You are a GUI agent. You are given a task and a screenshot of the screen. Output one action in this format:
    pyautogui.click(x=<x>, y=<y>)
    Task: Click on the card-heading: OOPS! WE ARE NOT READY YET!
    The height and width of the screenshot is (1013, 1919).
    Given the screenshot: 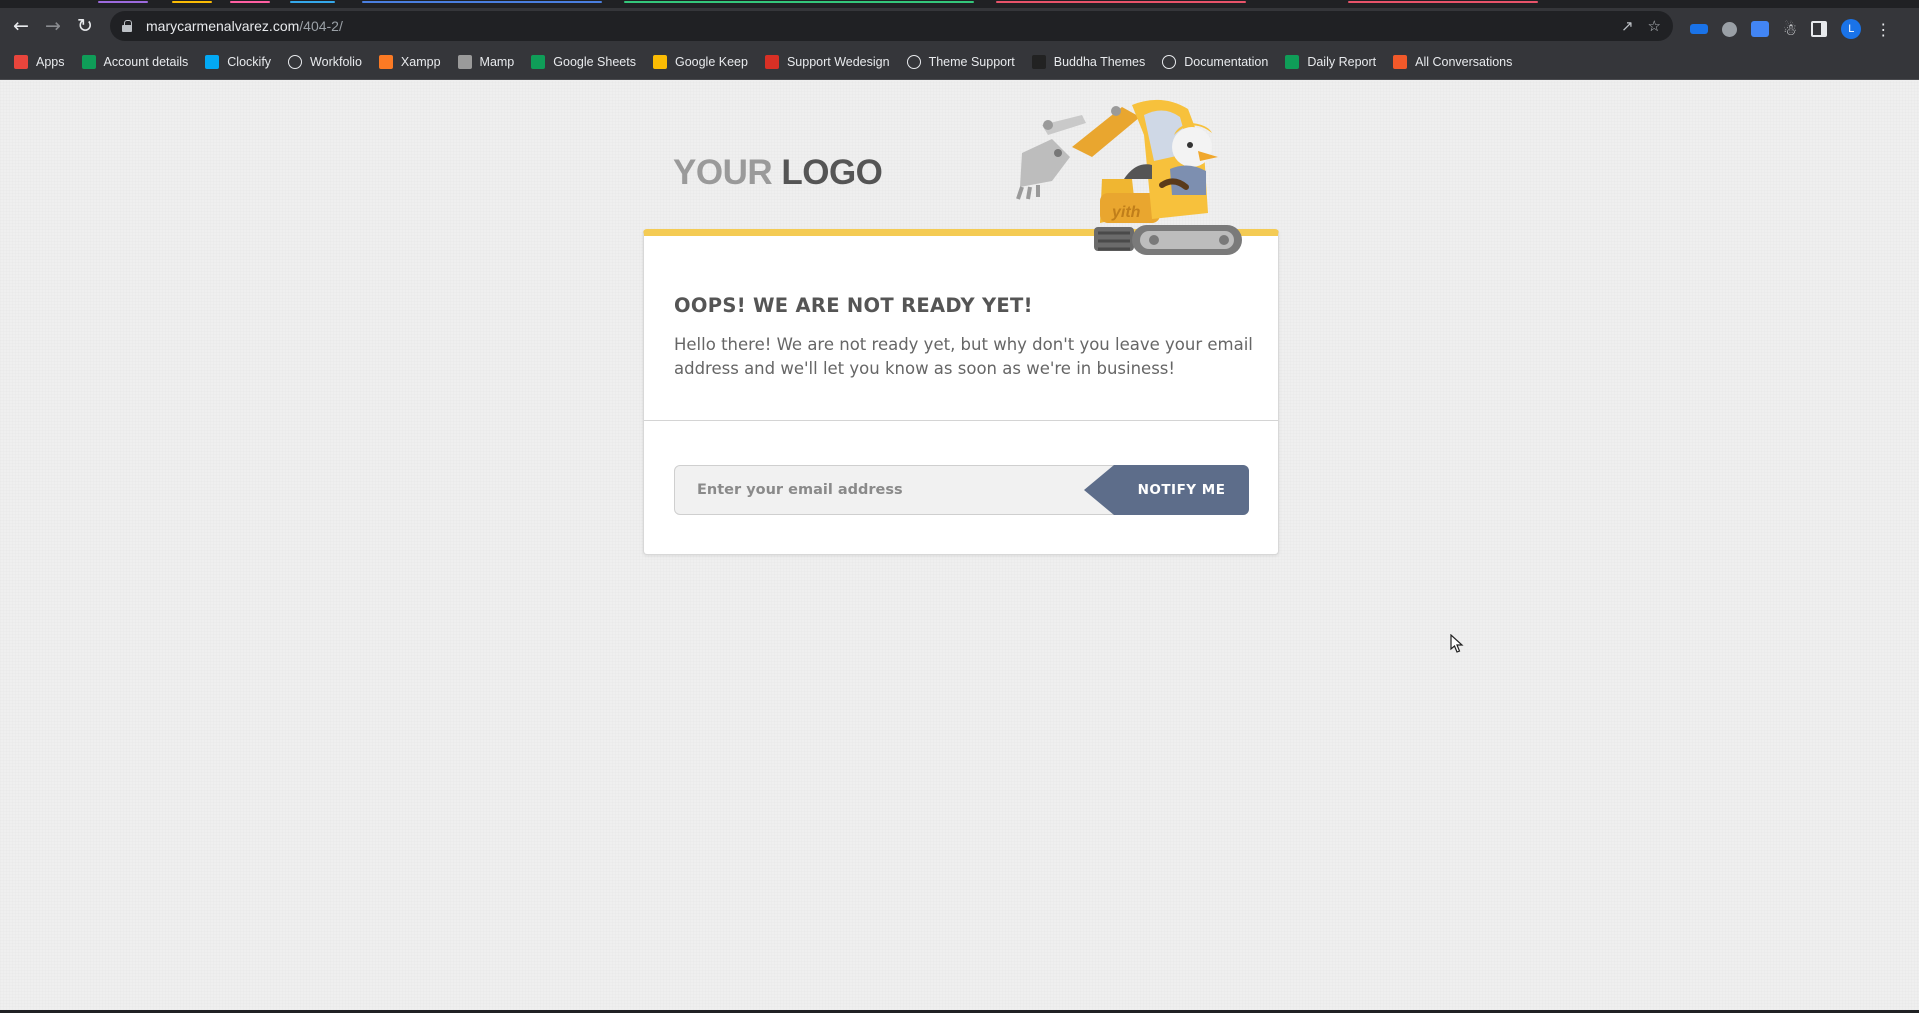 What is the action you would take?
    pyautogui.click(x=853, y=305)
    